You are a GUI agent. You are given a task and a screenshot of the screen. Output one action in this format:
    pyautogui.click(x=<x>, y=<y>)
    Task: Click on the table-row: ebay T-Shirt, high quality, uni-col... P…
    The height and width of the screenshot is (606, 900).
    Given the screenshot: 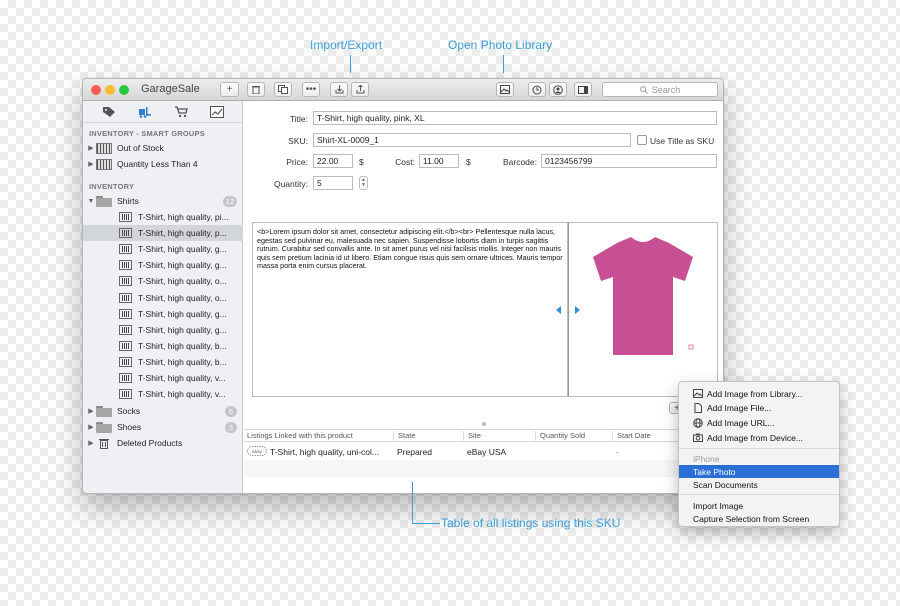 What is the action you would take?
    pyautogui.click(x=483, y=451)
    